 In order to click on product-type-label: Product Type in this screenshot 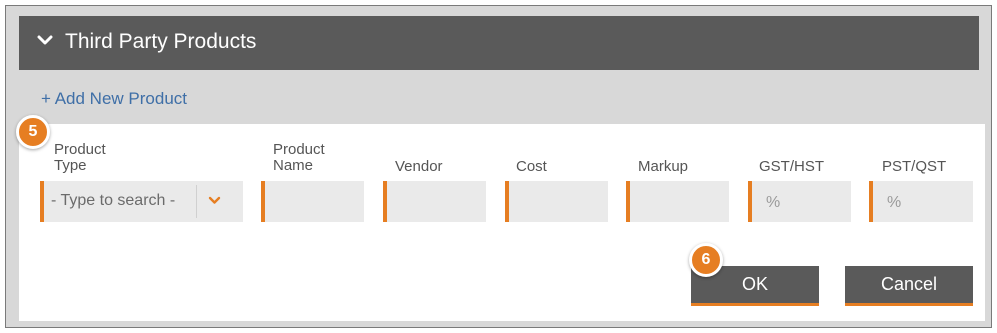, I will do `click(80, 157)`.